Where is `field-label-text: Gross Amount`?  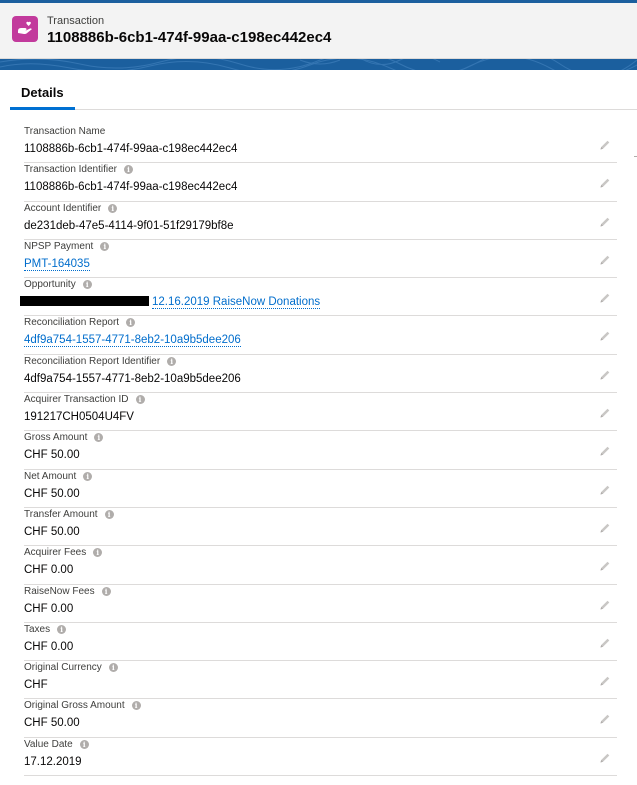 field-label-text: Gross Amount is located at coordinates (56, 438).